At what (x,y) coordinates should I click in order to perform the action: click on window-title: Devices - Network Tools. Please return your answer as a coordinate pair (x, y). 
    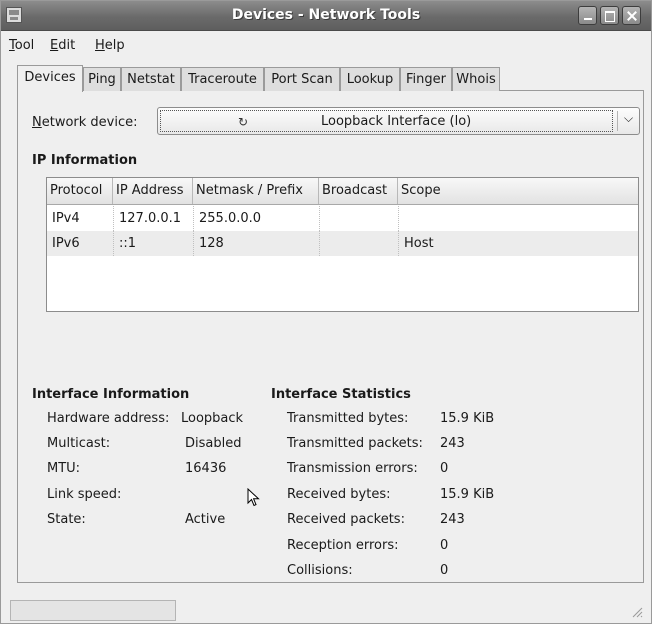
    Looking at the image, I should click on (326, 15).